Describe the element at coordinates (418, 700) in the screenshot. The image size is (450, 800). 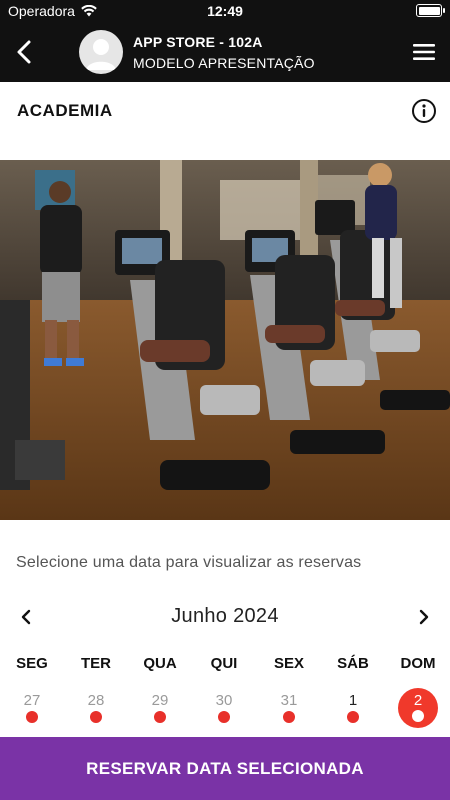
I see `day-number: 2` at that location.